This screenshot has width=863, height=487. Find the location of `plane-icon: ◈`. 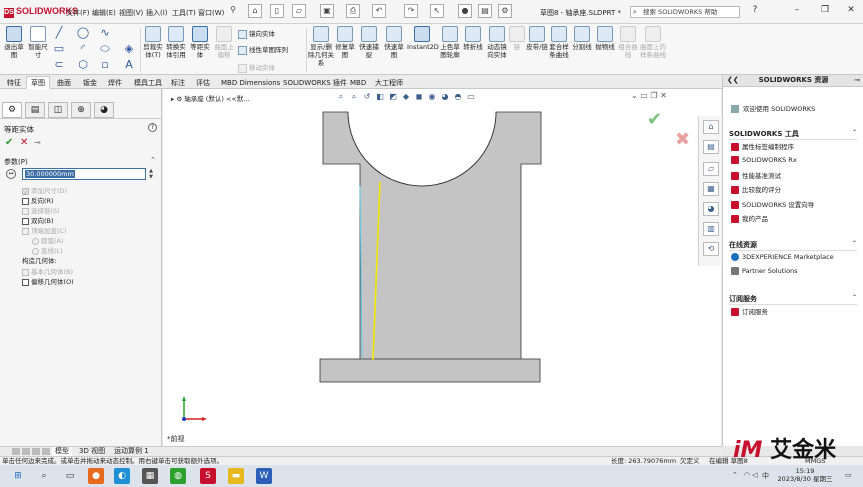

plane-icon: ◈ is located at coordinates (129, 49).